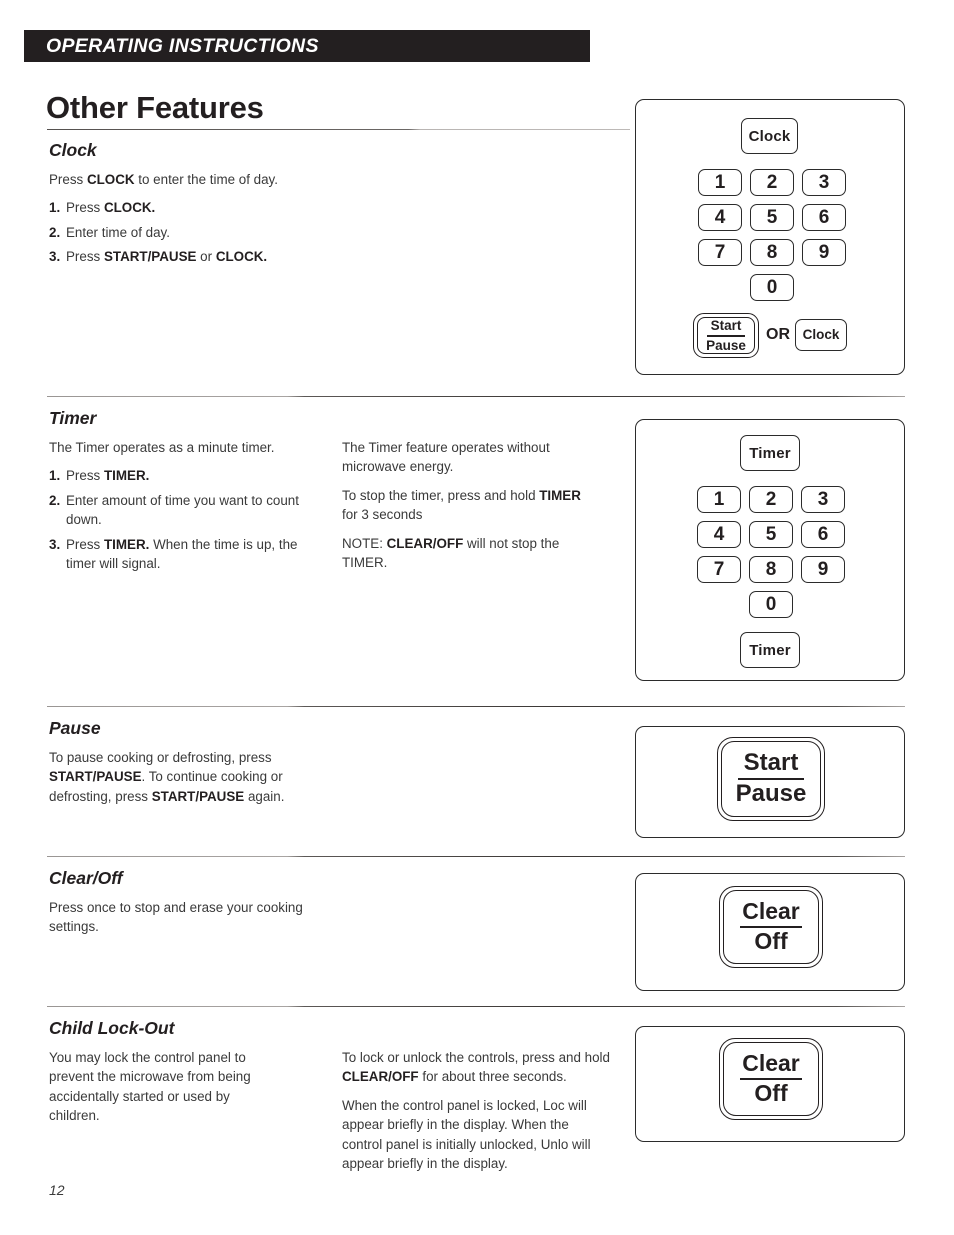 The width and height of the screenshot is (954, 1235). What do you see at coordinates (476, 856) in the screenshot?
I see `section-divider-clear-off` at bounding box center [476, 856].